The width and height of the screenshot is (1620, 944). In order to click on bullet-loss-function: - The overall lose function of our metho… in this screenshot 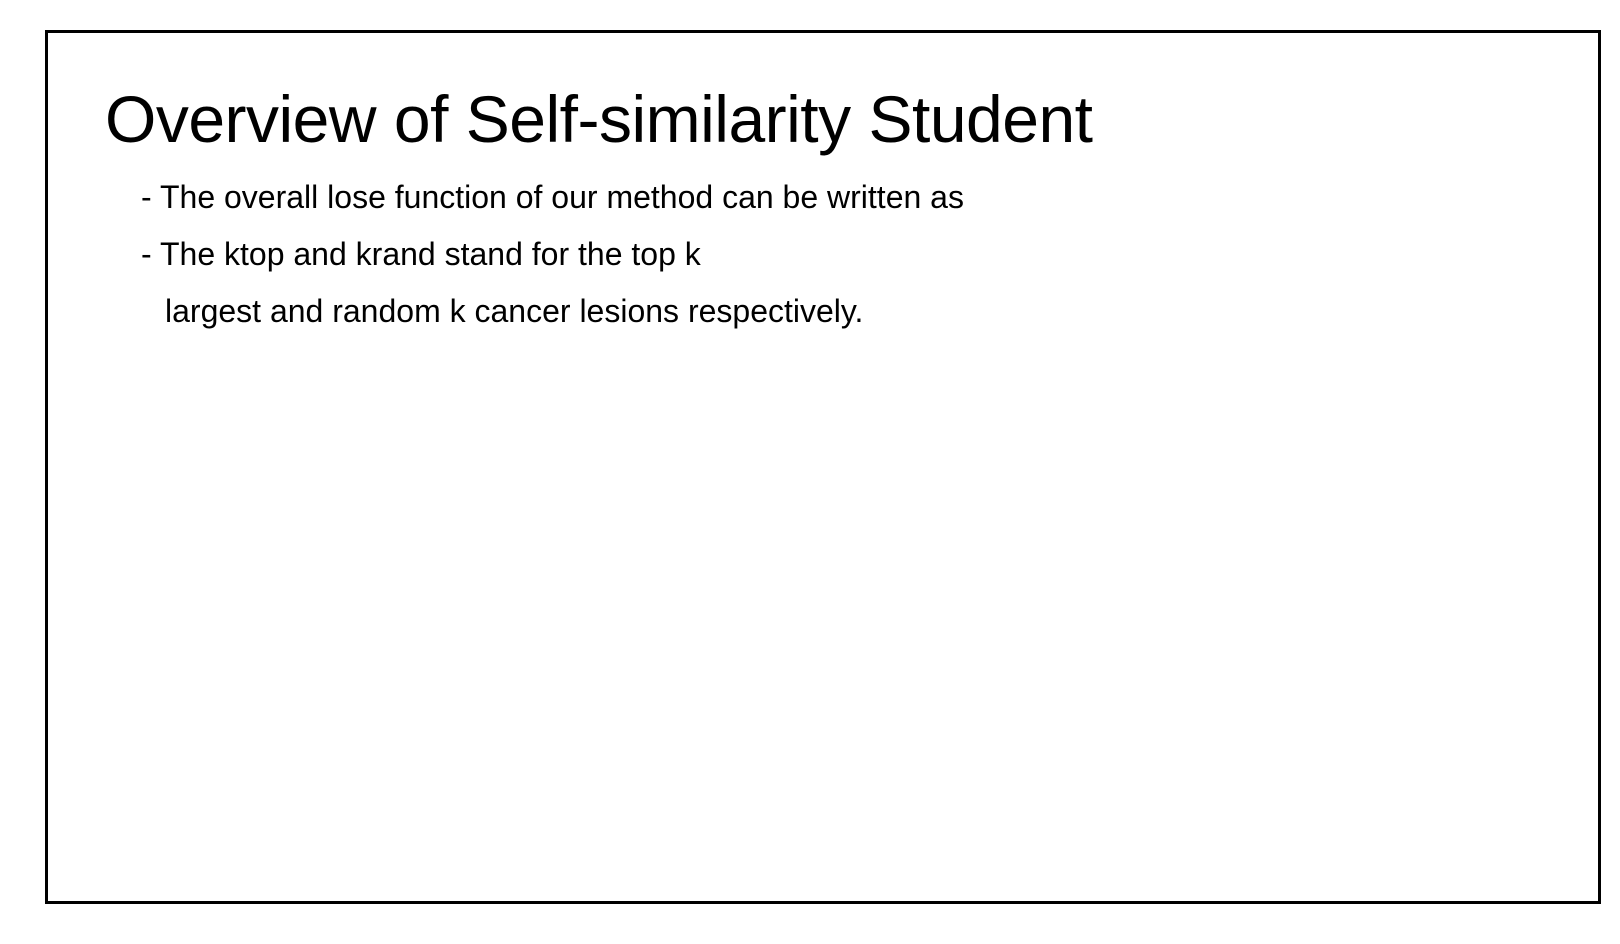, I will do `click(552, 197)`.